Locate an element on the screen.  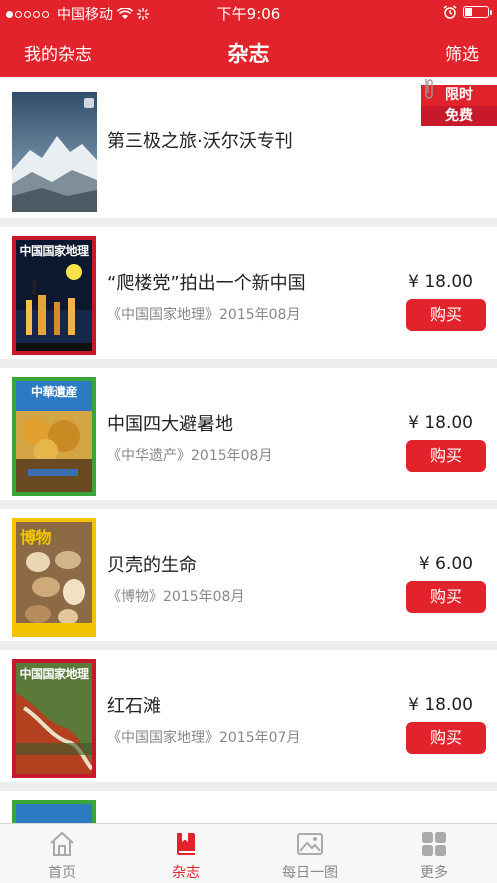
book-icon is located at coordinates (186, 844).